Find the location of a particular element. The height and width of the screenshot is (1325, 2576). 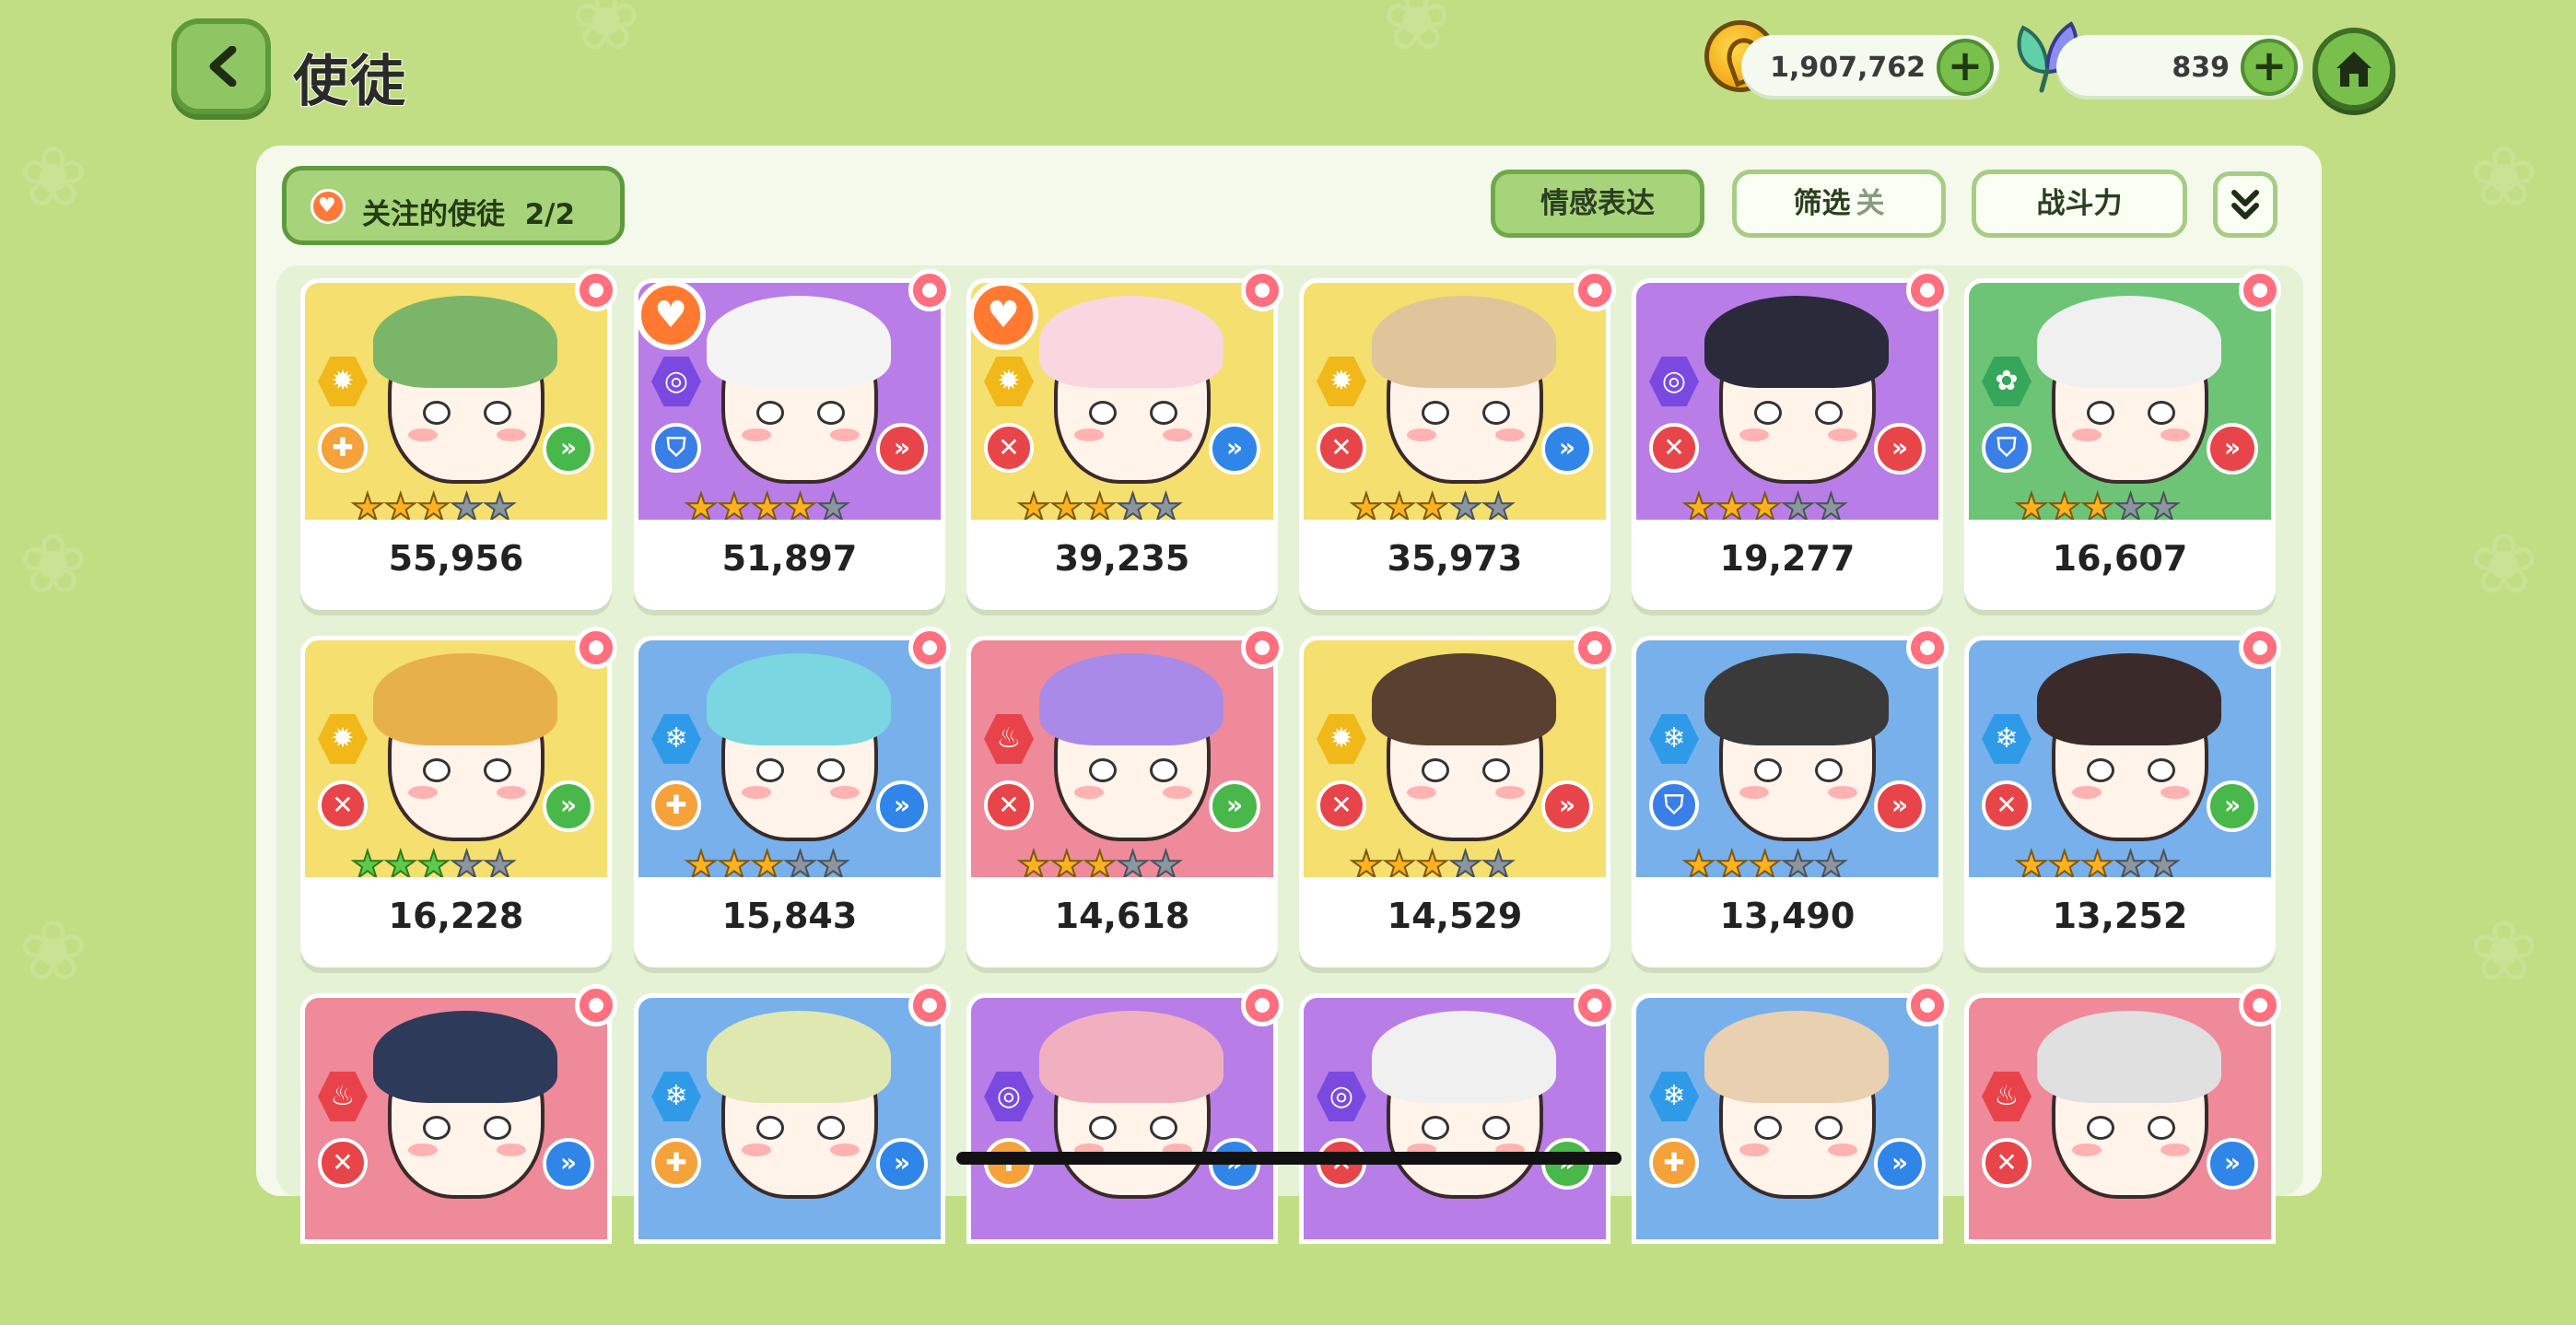

apostle-card: ◎ ✕» ★★★★★ 19,277 is located at coordinates (1790, 439).